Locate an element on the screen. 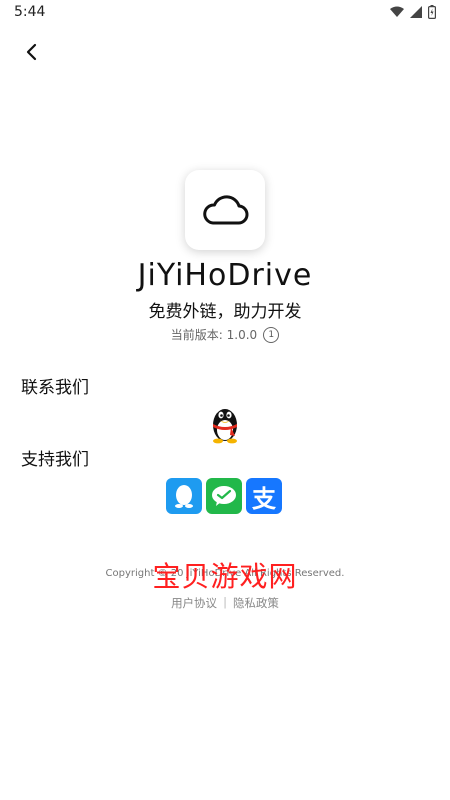 This screenshot has width=450, height=800. user-agreement-link: 用户协议 is located at coordinates (194, 603).